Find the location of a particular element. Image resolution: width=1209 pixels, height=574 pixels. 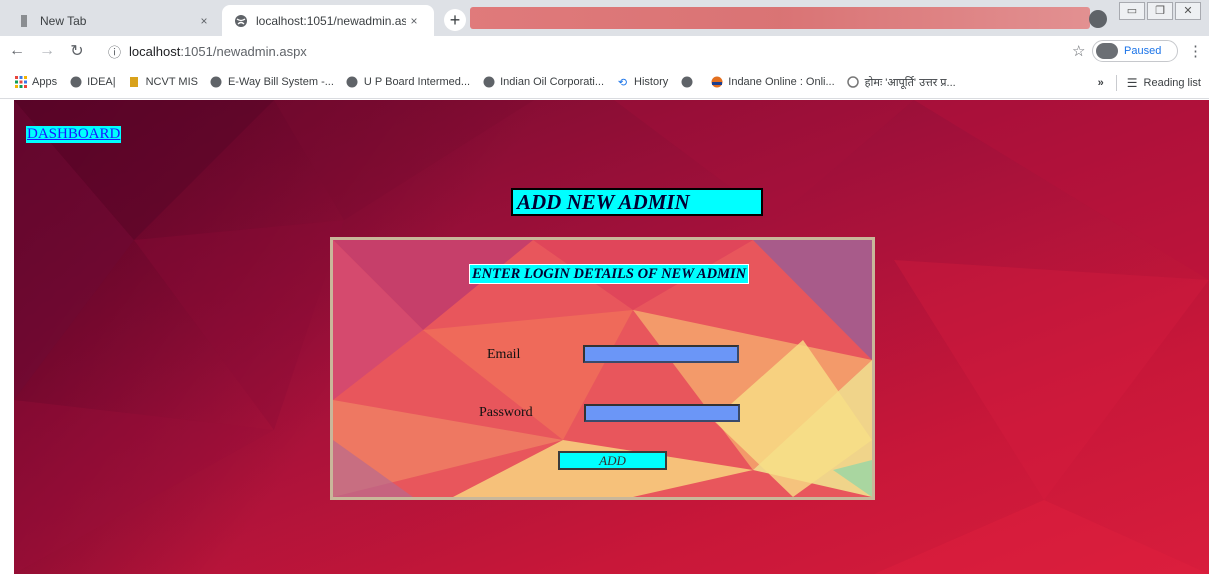

bookmark-label: IDEA| is located at coordinates (101, 82).